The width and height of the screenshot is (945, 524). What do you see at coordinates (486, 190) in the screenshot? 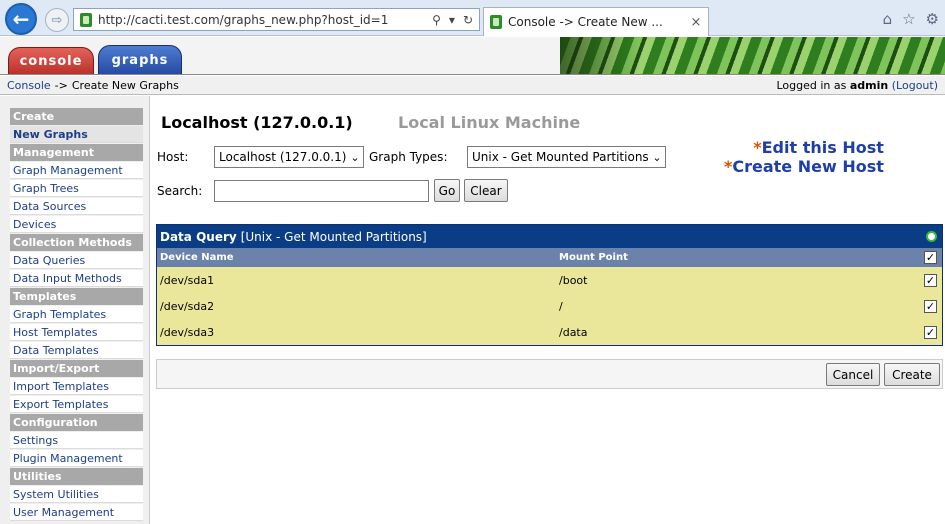
I see `clear-button: Clear` at bounding box center [486, 190].